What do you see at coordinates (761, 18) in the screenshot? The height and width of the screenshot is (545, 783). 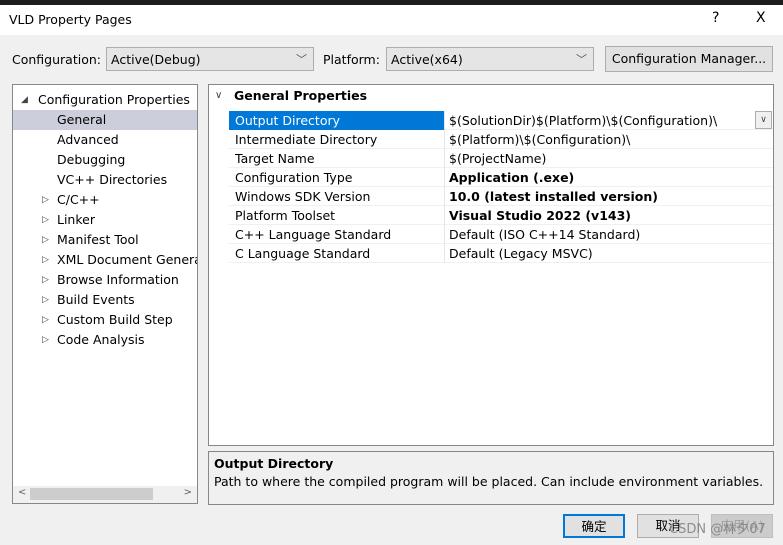 I see `close-button: X` at bounding box center [761, 18].